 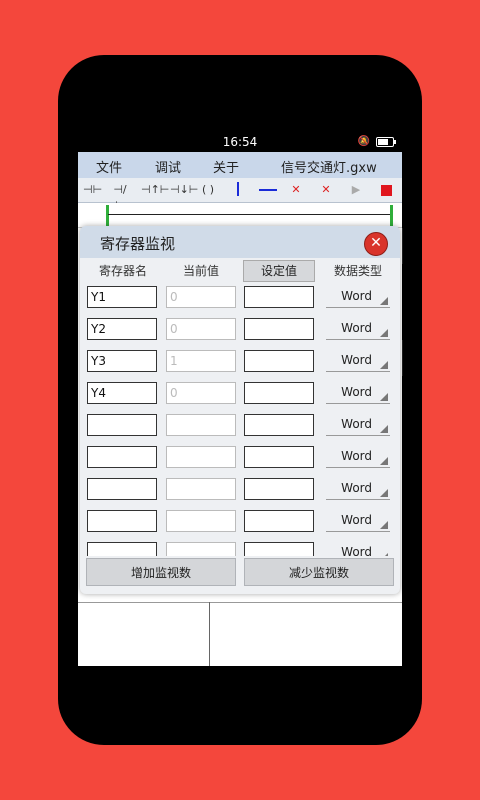 What do you see at coordinates (92, 190) in the screenshot?
I see `contact-no-icon: ⊣⊢` at bounding box center [92, 190].